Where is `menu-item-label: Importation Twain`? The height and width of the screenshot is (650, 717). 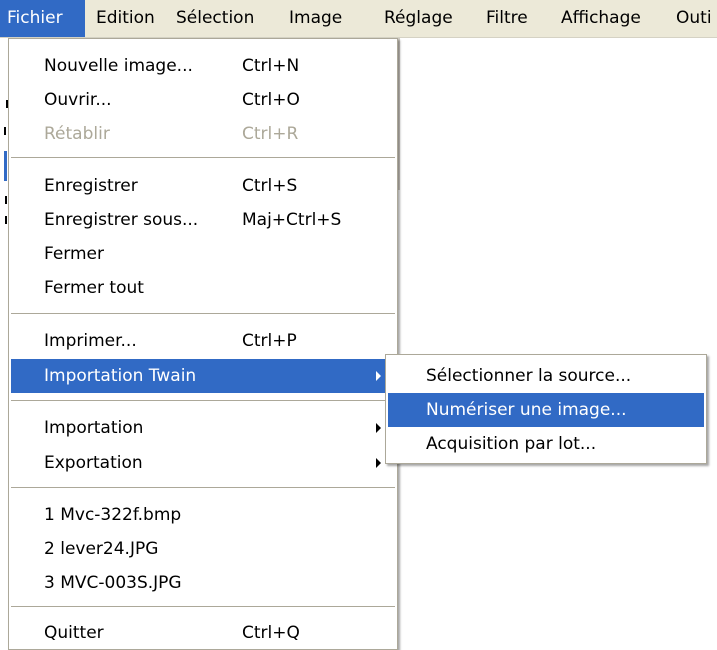 menu-item-label: Importation Twain is located at coordinates (120, 376).